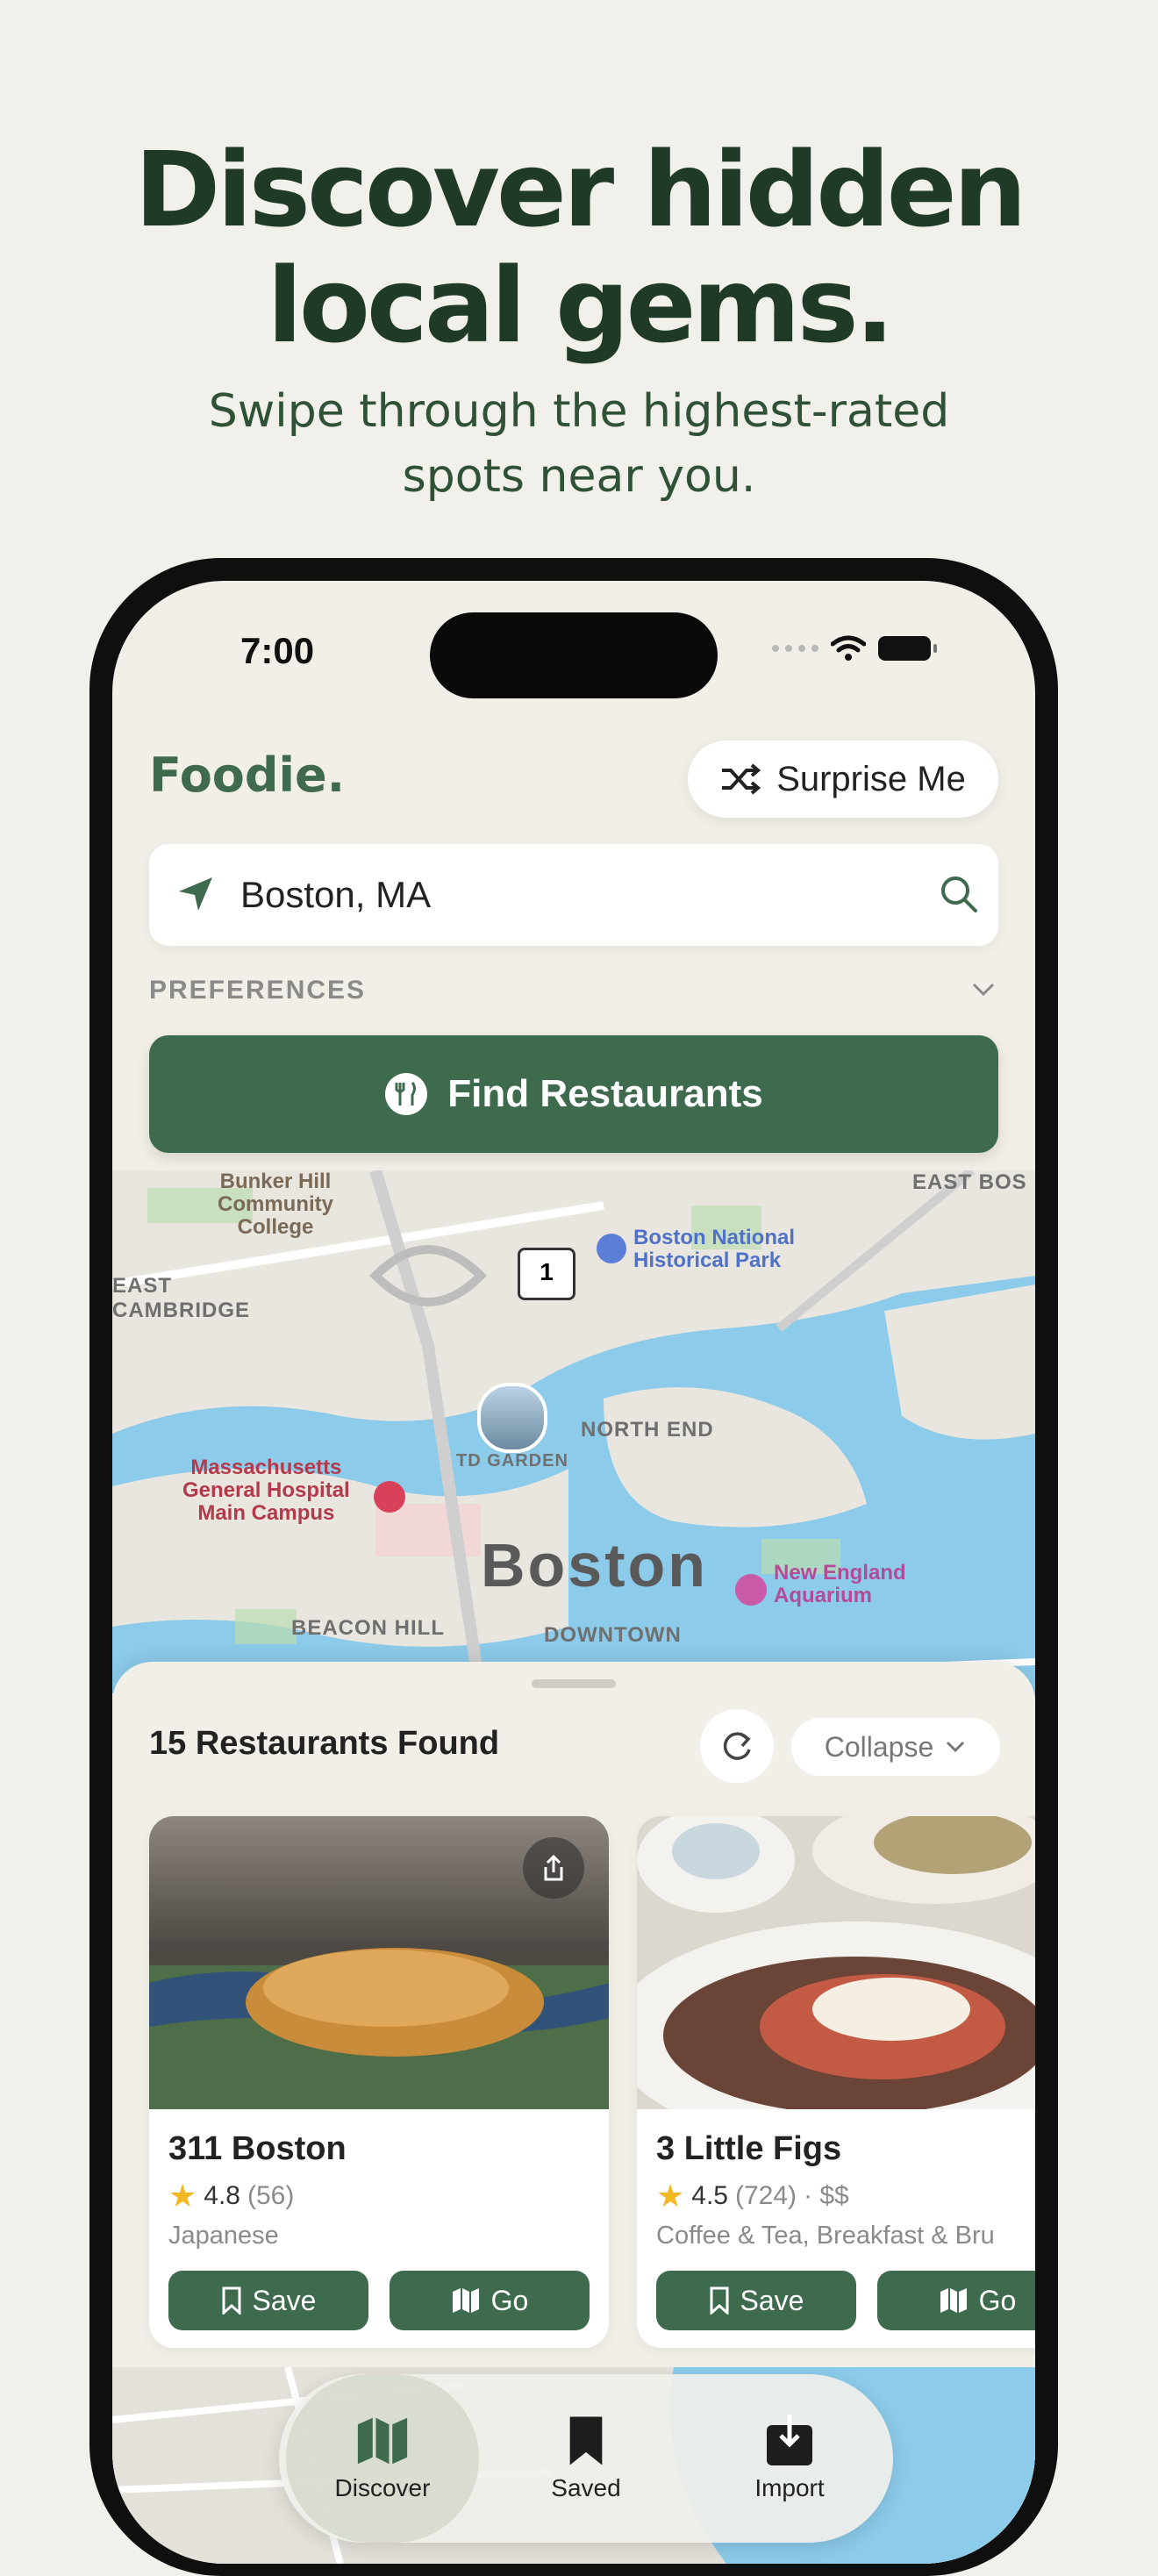 This screenshot has width=1158, height=2576. What do you see at coordinates (382, 2487) in the screenshot?
I see `tab-discover-label: Discover` at bounding box center [382, 2487].